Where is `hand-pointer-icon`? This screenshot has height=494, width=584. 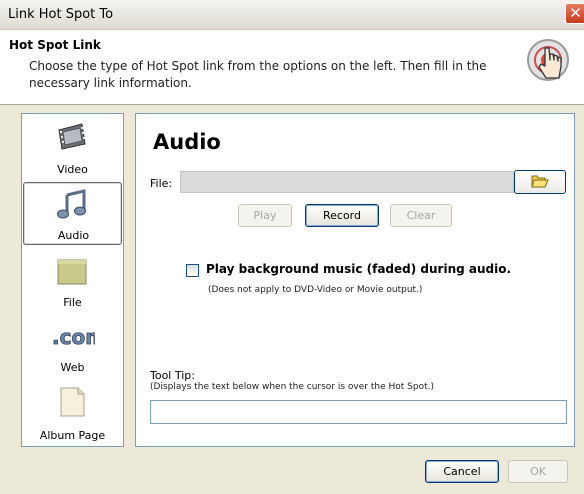 hand-pointer-icon is located at coordinates (548, 61).